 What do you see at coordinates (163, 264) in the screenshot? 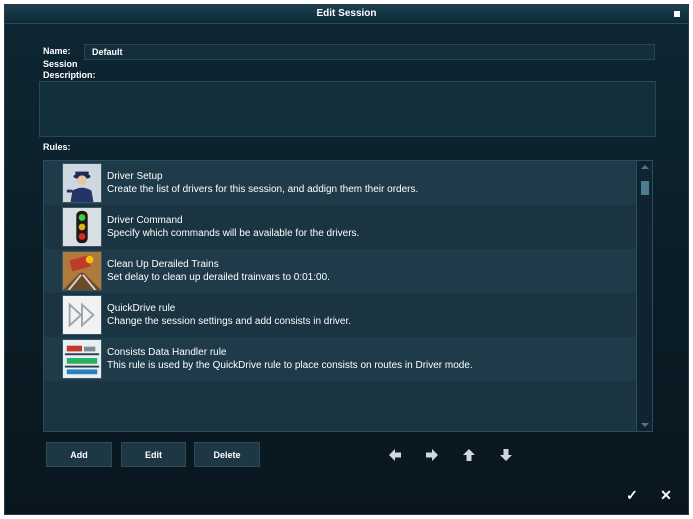
I see `rule-name: Clean Up Derailed Trains` at bounding box center [163, 264].